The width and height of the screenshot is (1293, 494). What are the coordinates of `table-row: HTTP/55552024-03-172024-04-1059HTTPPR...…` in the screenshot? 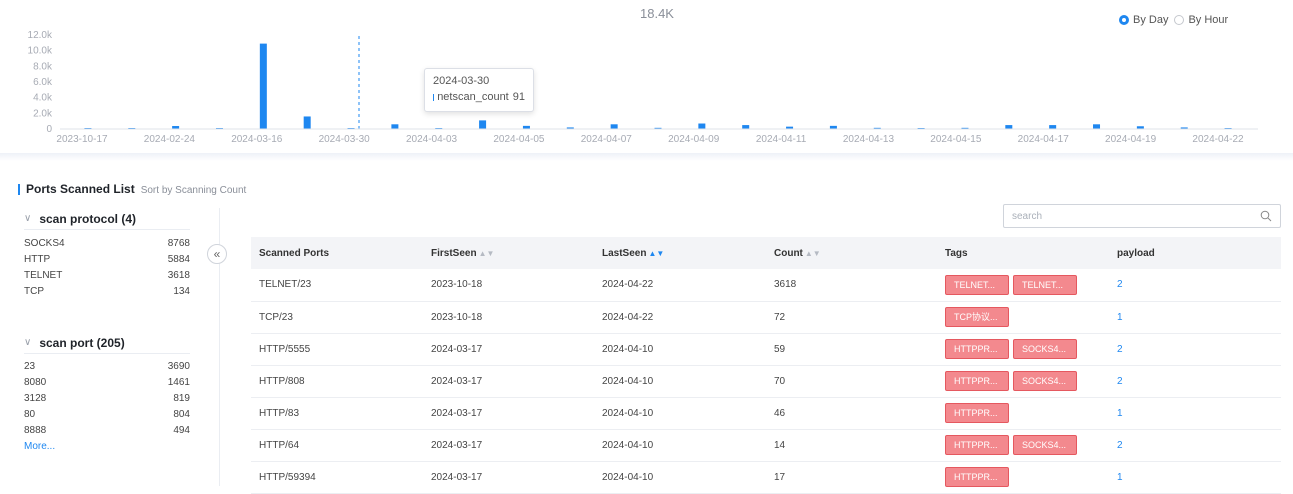 It's located at (766, 349).